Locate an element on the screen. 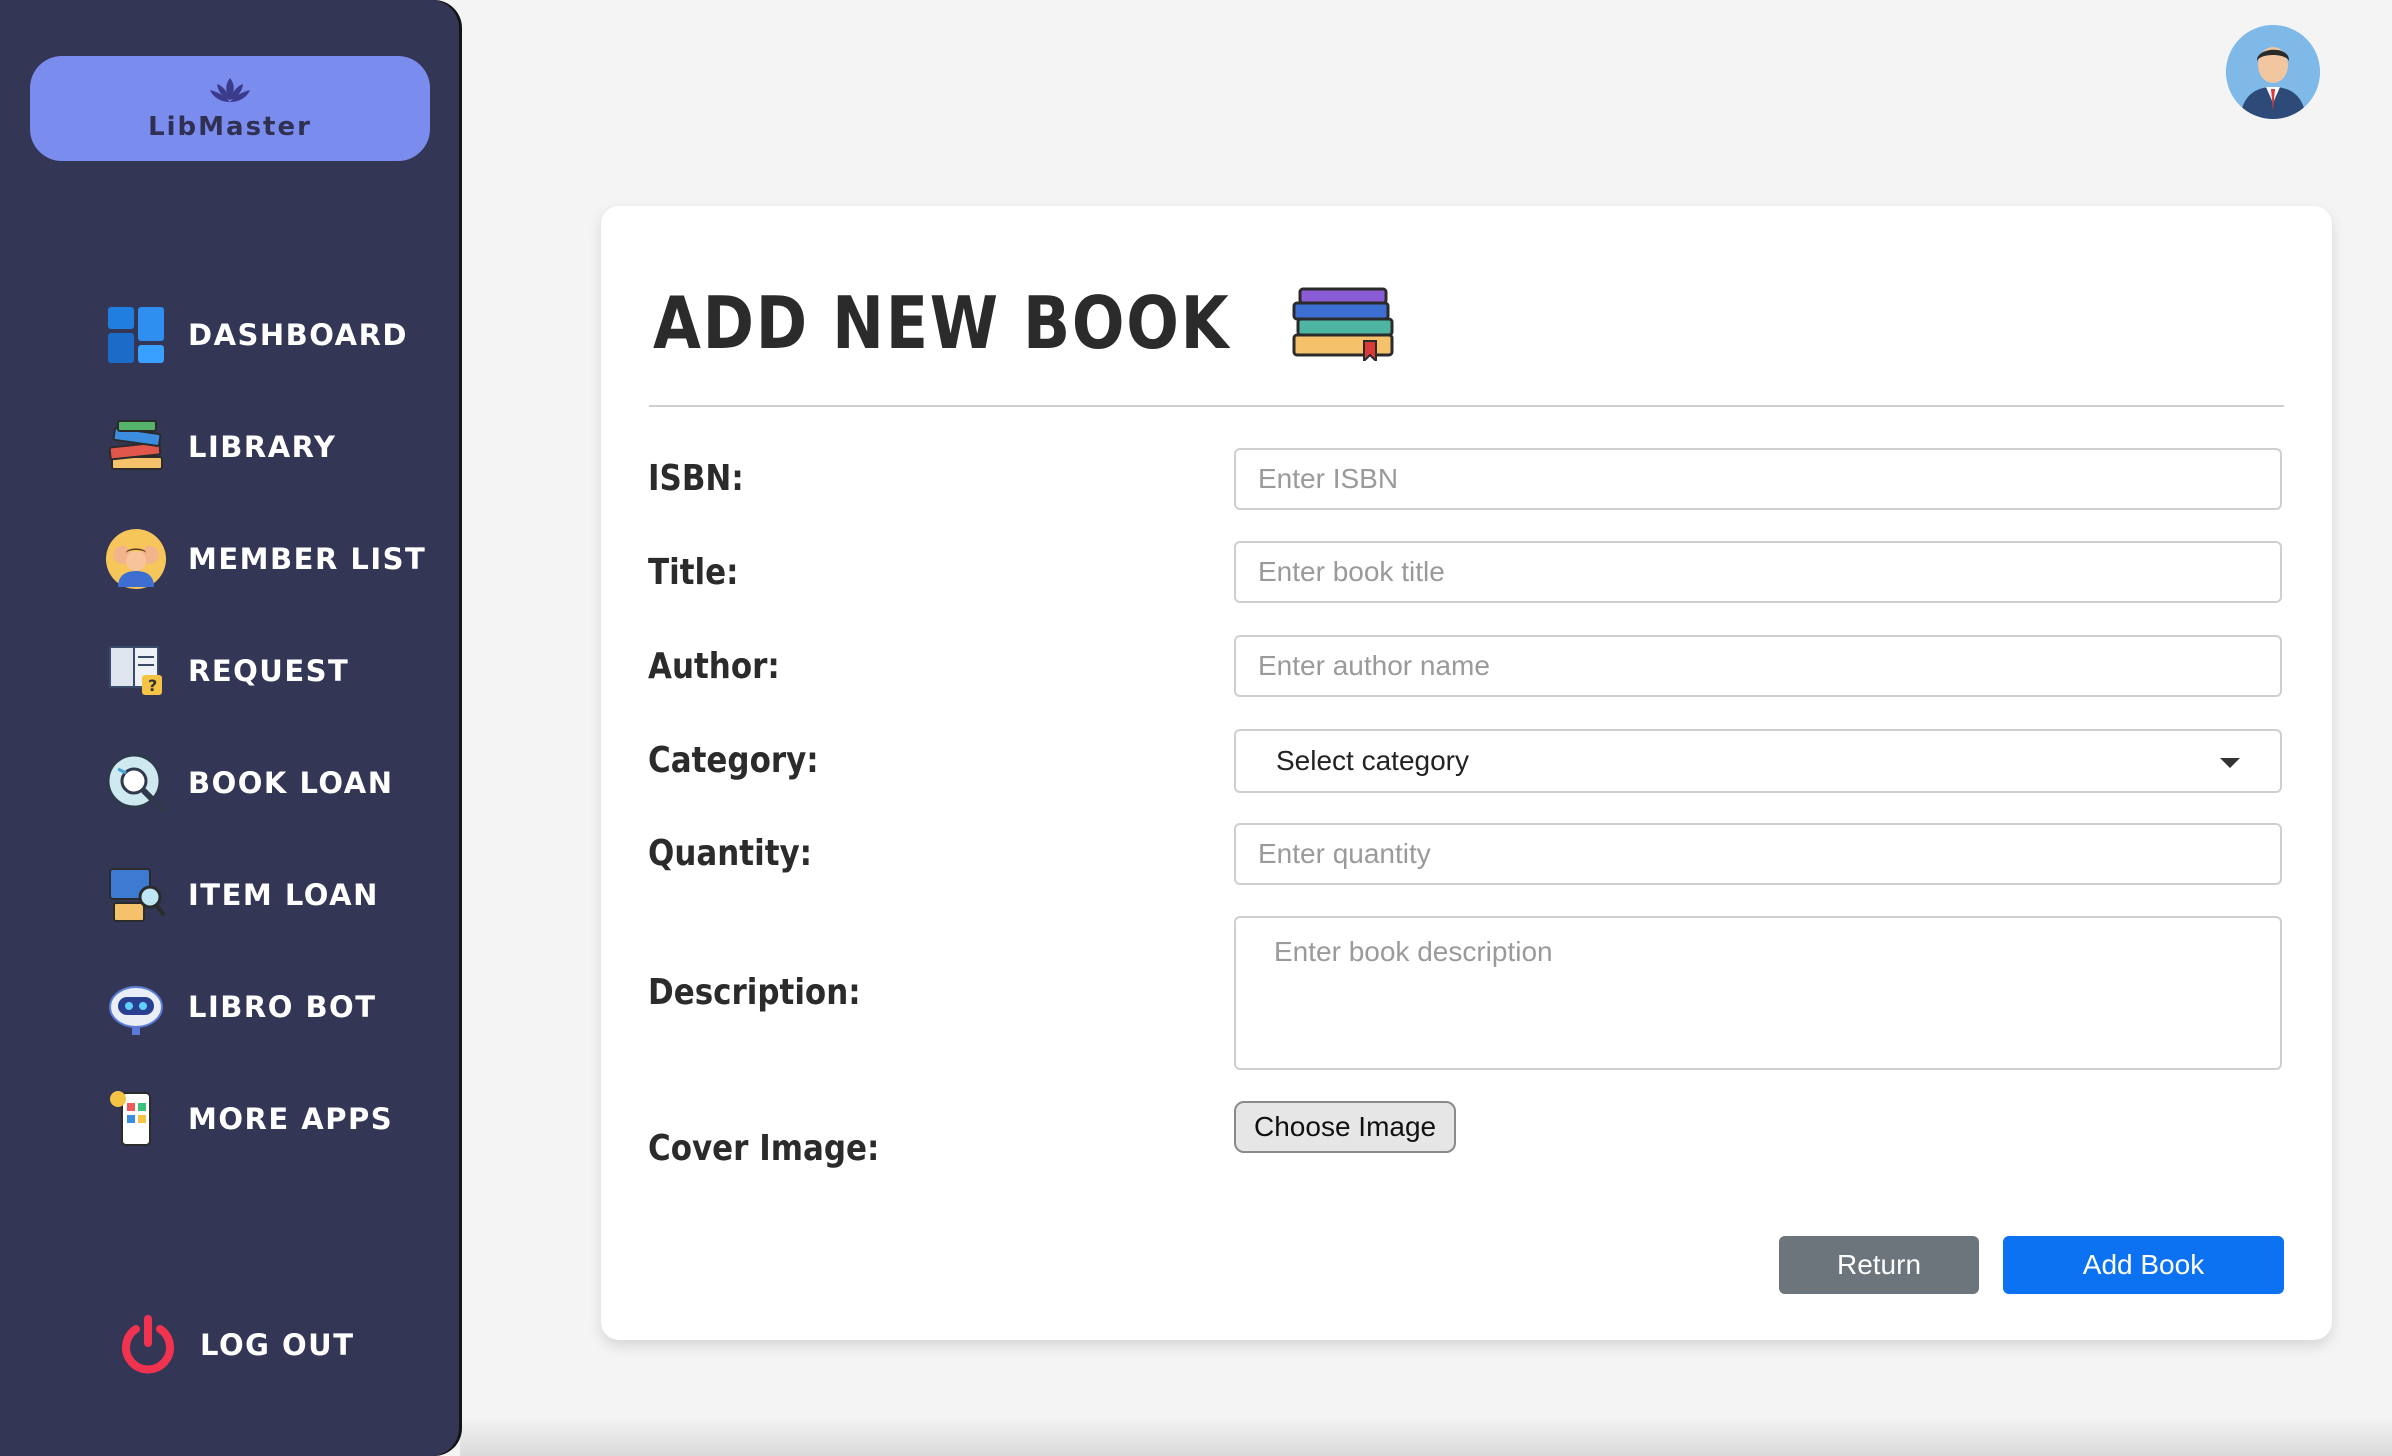  header-divider is located at coordinates (1466, 406).